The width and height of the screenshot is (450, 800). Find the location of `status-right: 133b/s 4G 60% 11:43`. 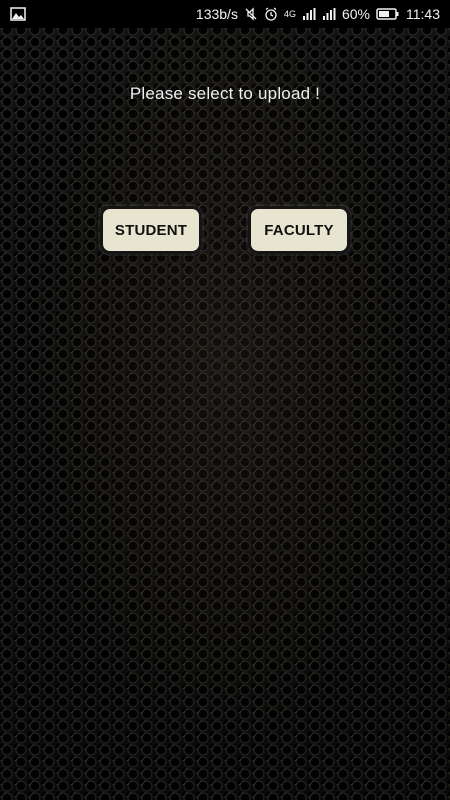

status-right: 133b/s 4G 60% 11:43 is located at coordinates (318, 14).